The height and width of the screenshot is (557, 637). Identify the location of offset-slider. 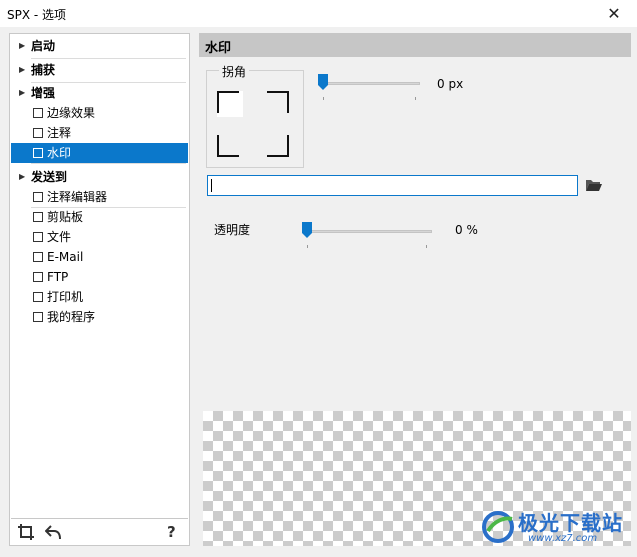
(369, 88).